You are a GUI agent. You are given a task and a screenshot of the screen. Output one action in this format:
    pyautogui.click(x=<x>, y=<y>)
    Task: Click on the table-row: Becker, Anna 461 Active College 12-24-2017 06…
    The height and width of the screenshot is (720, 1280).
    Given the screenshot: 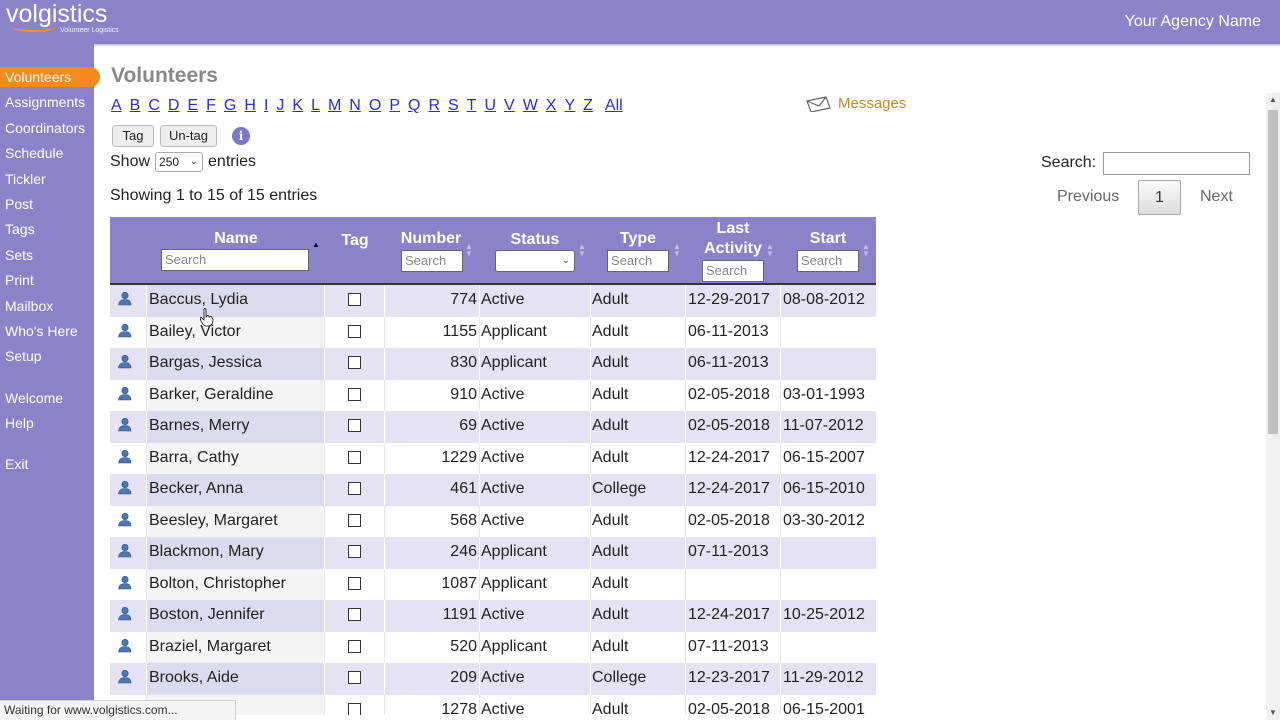 What is the action you would take?
    pyautogui.click(x=493, y=490)
    